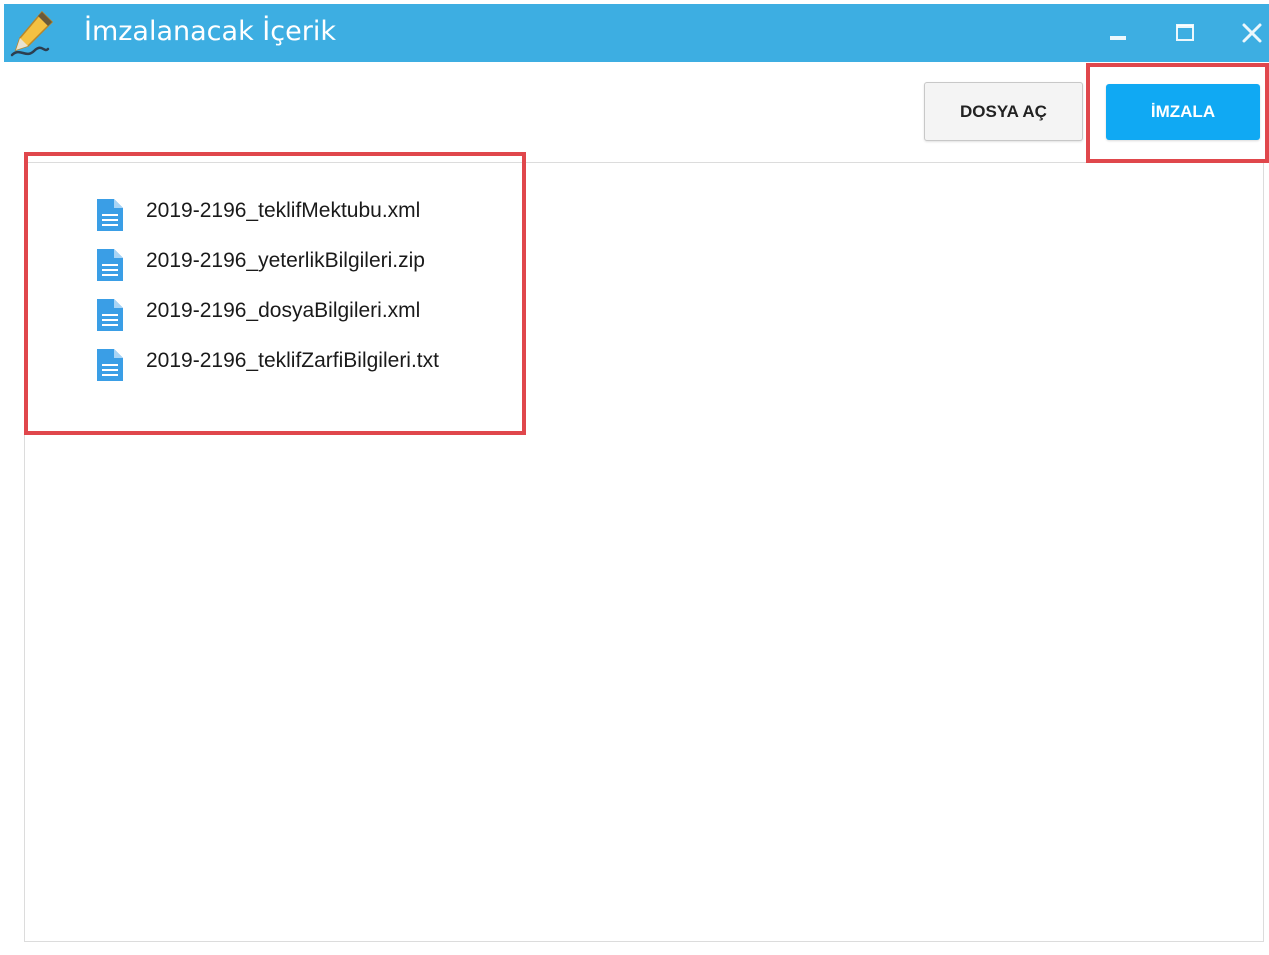  Describe the element at coordinates (1251, 33) in the screenshot. I see `close-icon` at that location.